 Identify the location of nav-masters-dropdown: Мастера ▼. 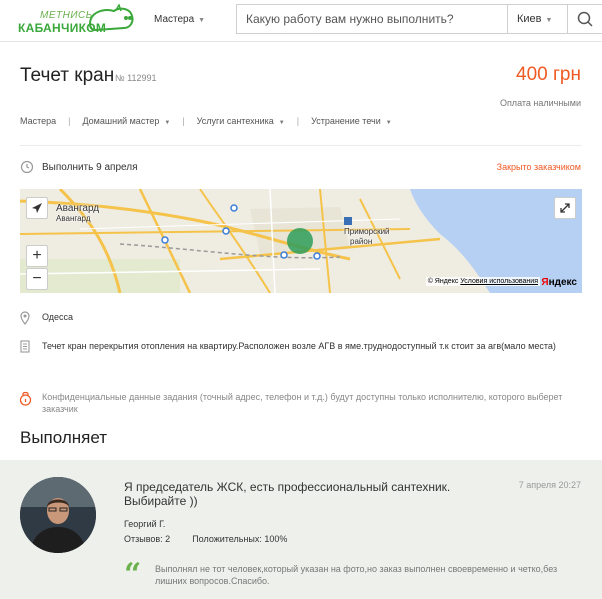
(179, 19).